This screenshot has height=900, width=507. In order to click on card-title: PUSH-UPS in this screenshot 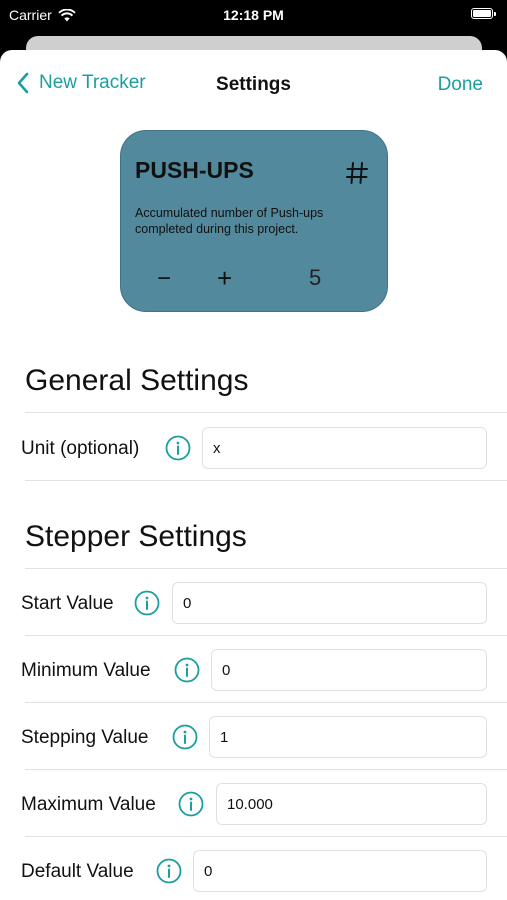, I will do `click(194, 170)`.